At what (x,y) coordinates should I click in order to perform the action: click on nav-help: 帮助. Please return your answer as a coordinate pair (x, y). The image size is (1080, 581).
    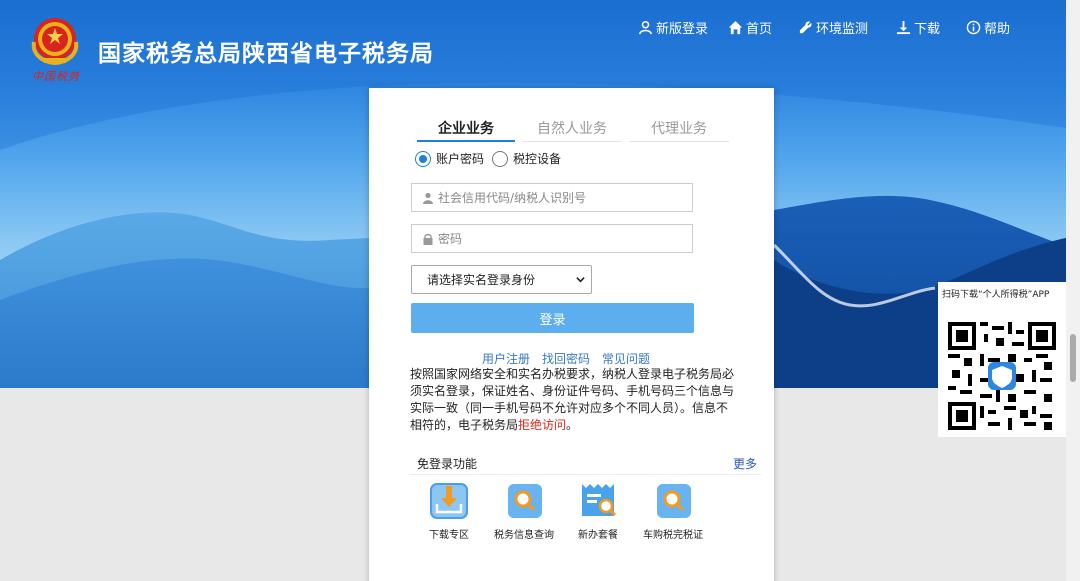
    Looking at the image, I should click on (988, 27).